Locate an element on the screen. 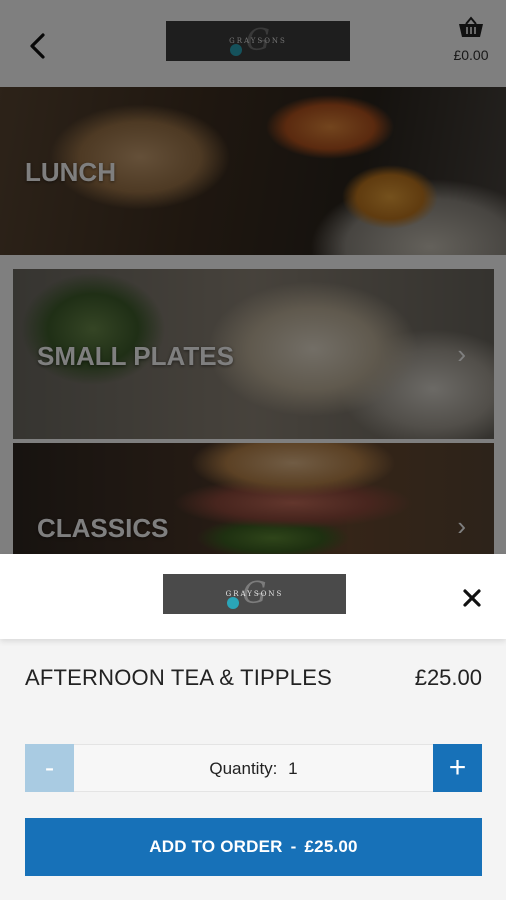  increase-quantity-button: + is located at coordinates (457, 768).